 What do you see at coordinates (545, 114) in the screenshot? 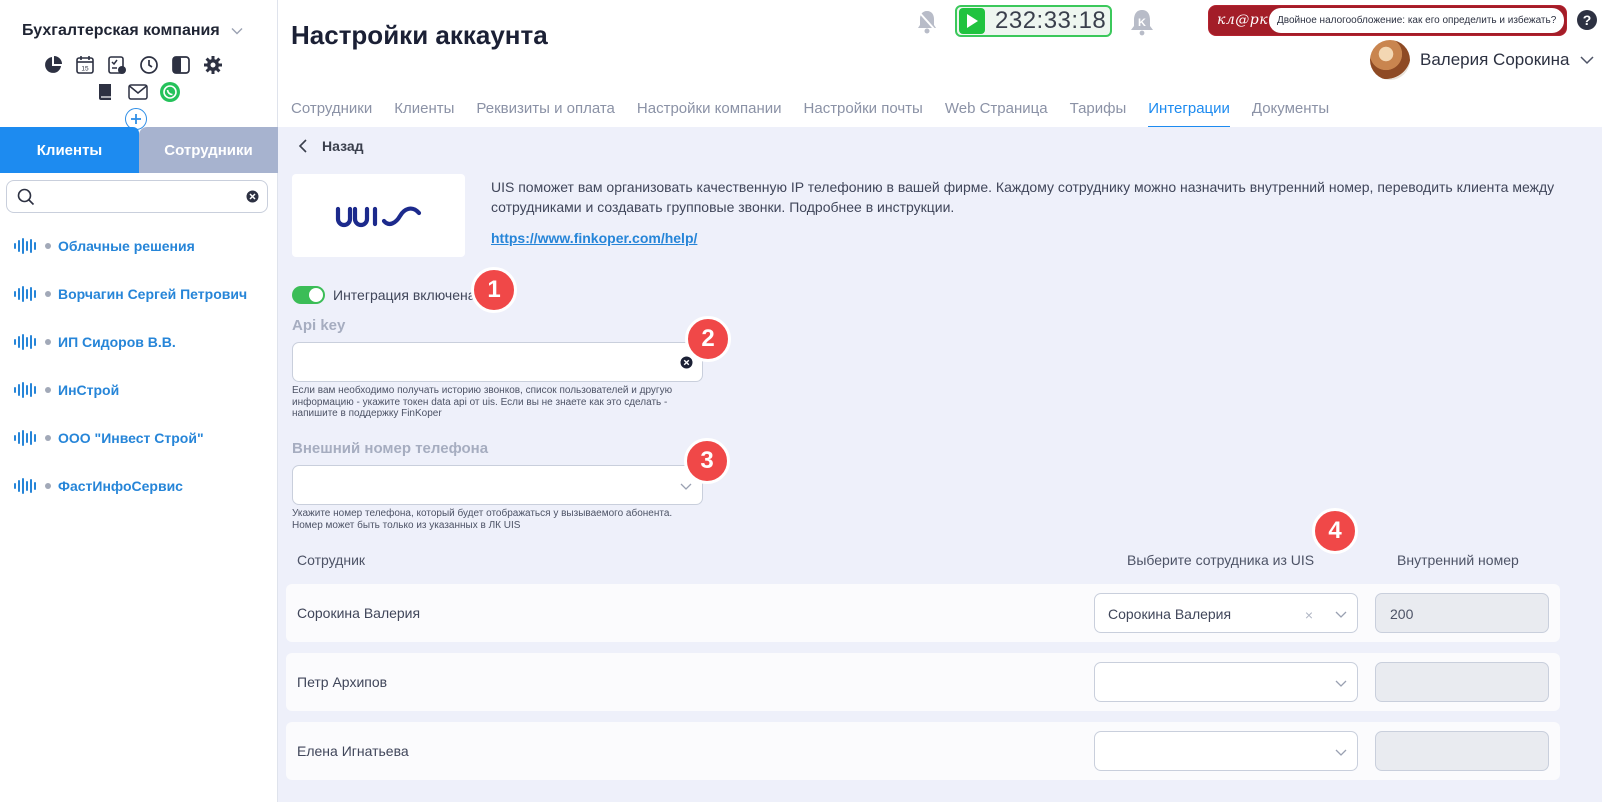
I see `tab-2: Реквизиты и оплата` at bounding box center [545, 114].